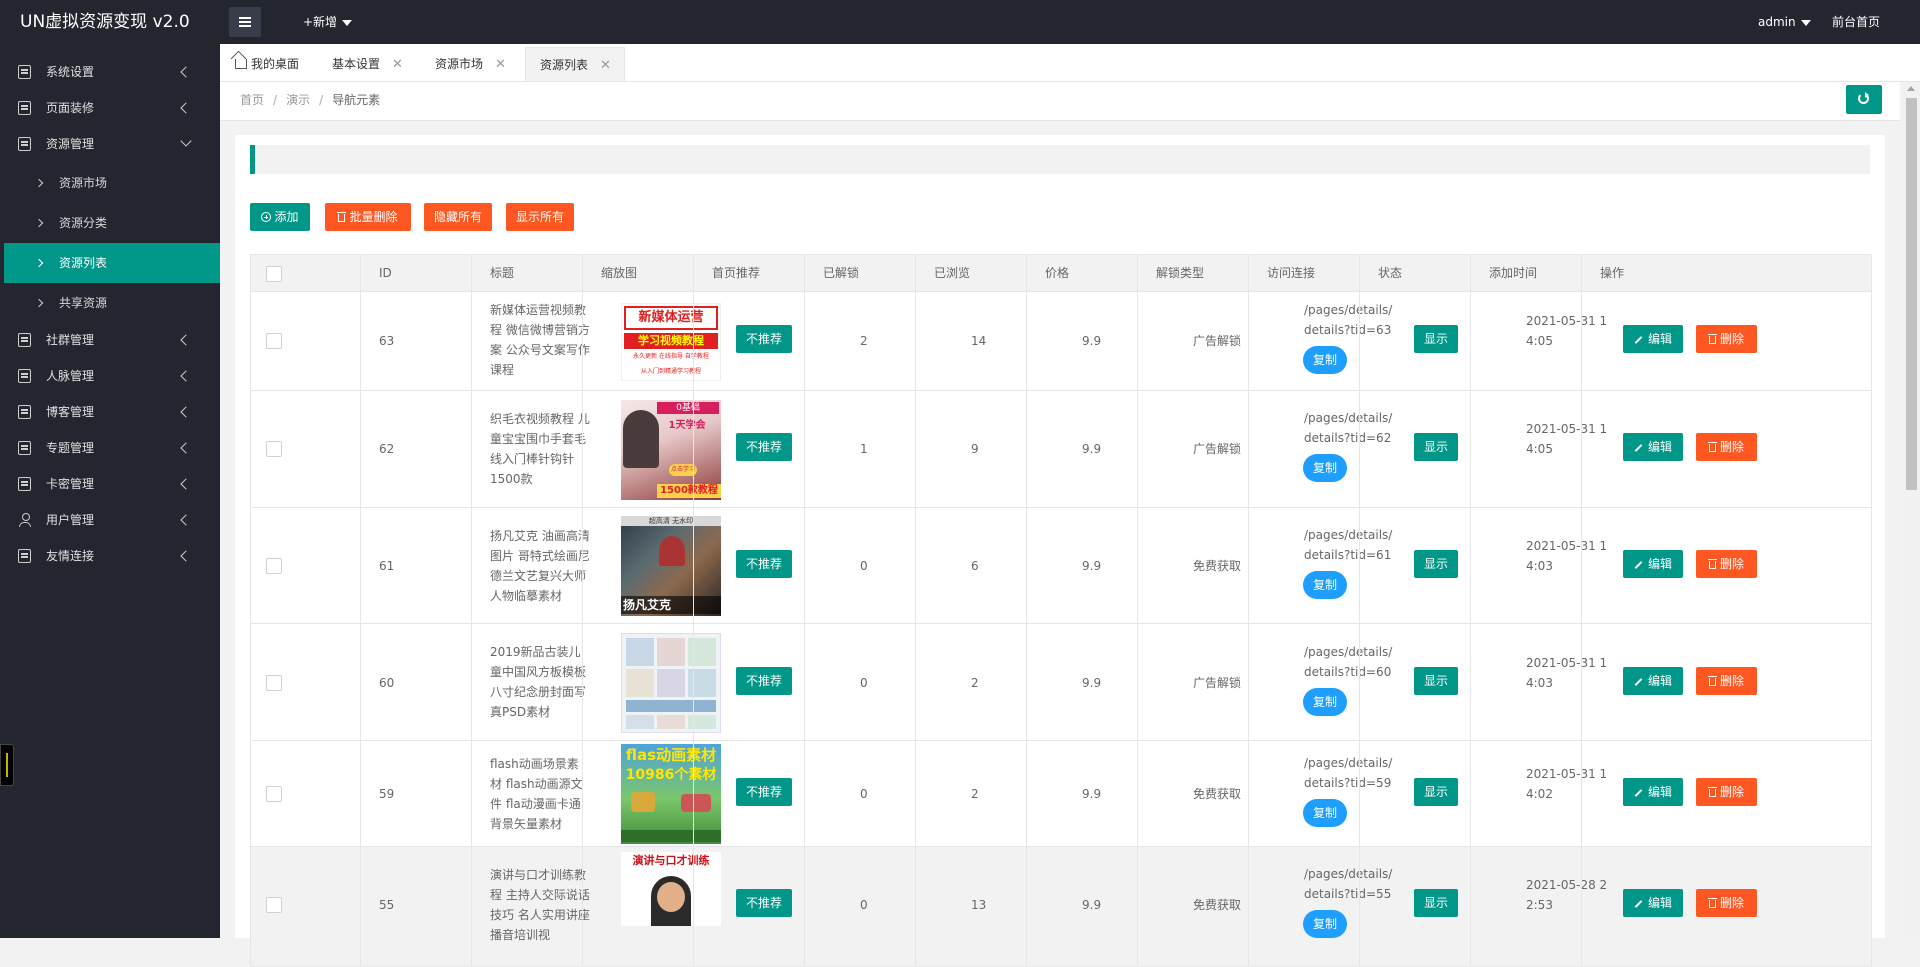 The width and height of the screenshot is (1920, 967). Describe the element at coordinates (328, 22) in the screenshot. I see `new-menu-button: +新增` at that location.